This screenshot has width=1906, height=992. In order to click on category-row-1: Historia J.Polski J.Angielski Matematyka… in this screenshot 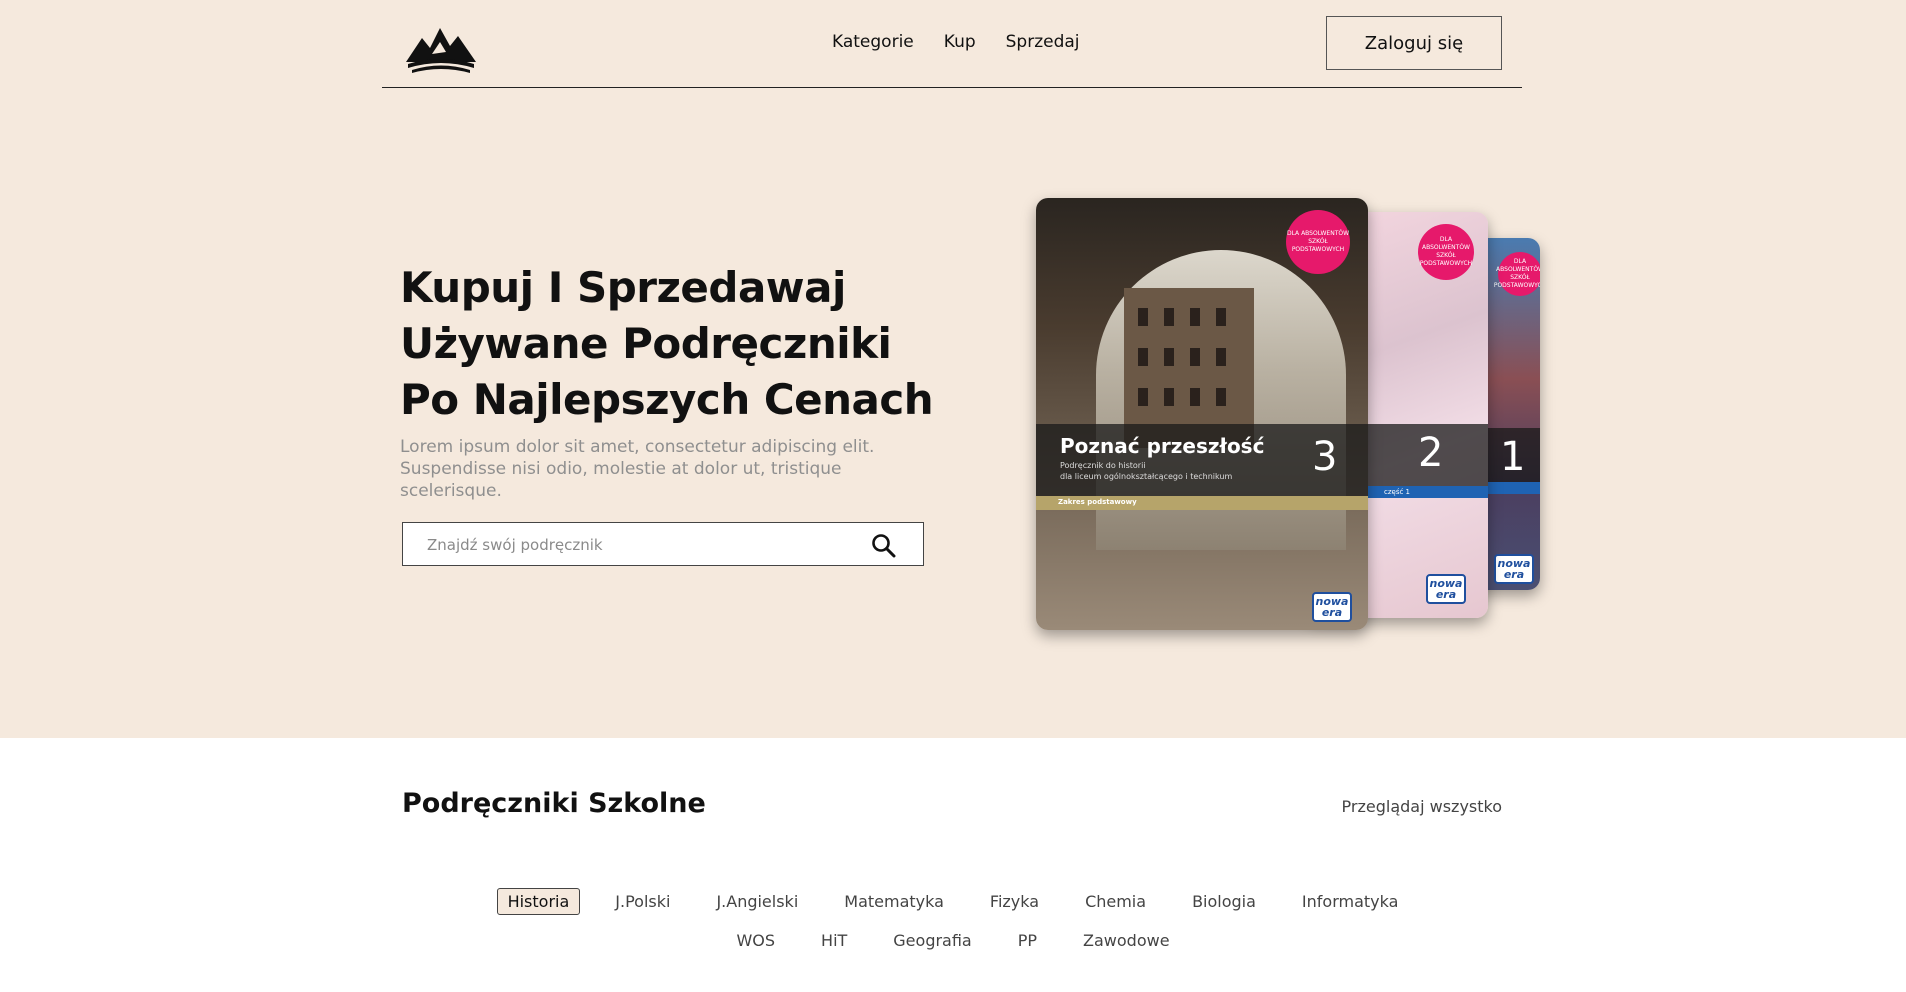, I will do `click(953, 901)`.